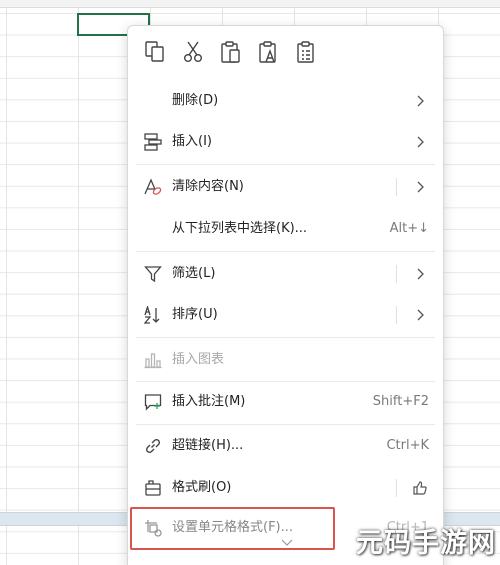  I want to click on column-header-strip, so click(250, 4).